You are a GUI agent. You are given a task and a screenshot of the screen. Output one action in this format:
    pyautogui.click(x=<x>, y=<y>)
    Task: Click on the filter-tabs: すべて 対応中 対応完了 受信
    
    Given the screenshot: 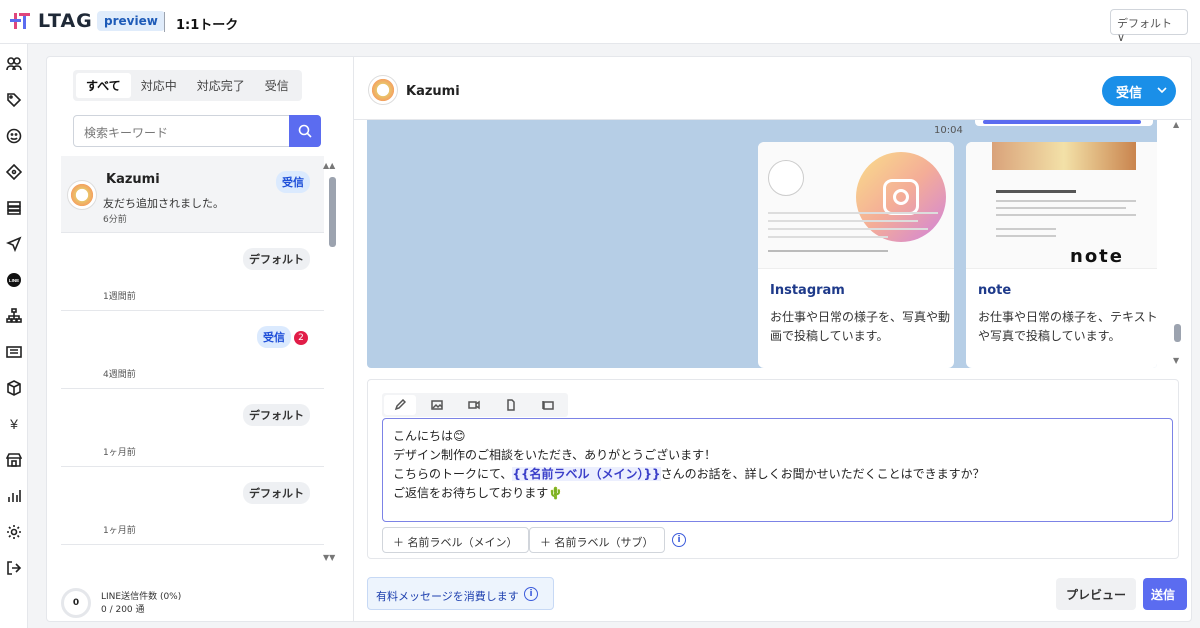 What is the action you would take?
    pyautogui.click(x=187, y=85)
    